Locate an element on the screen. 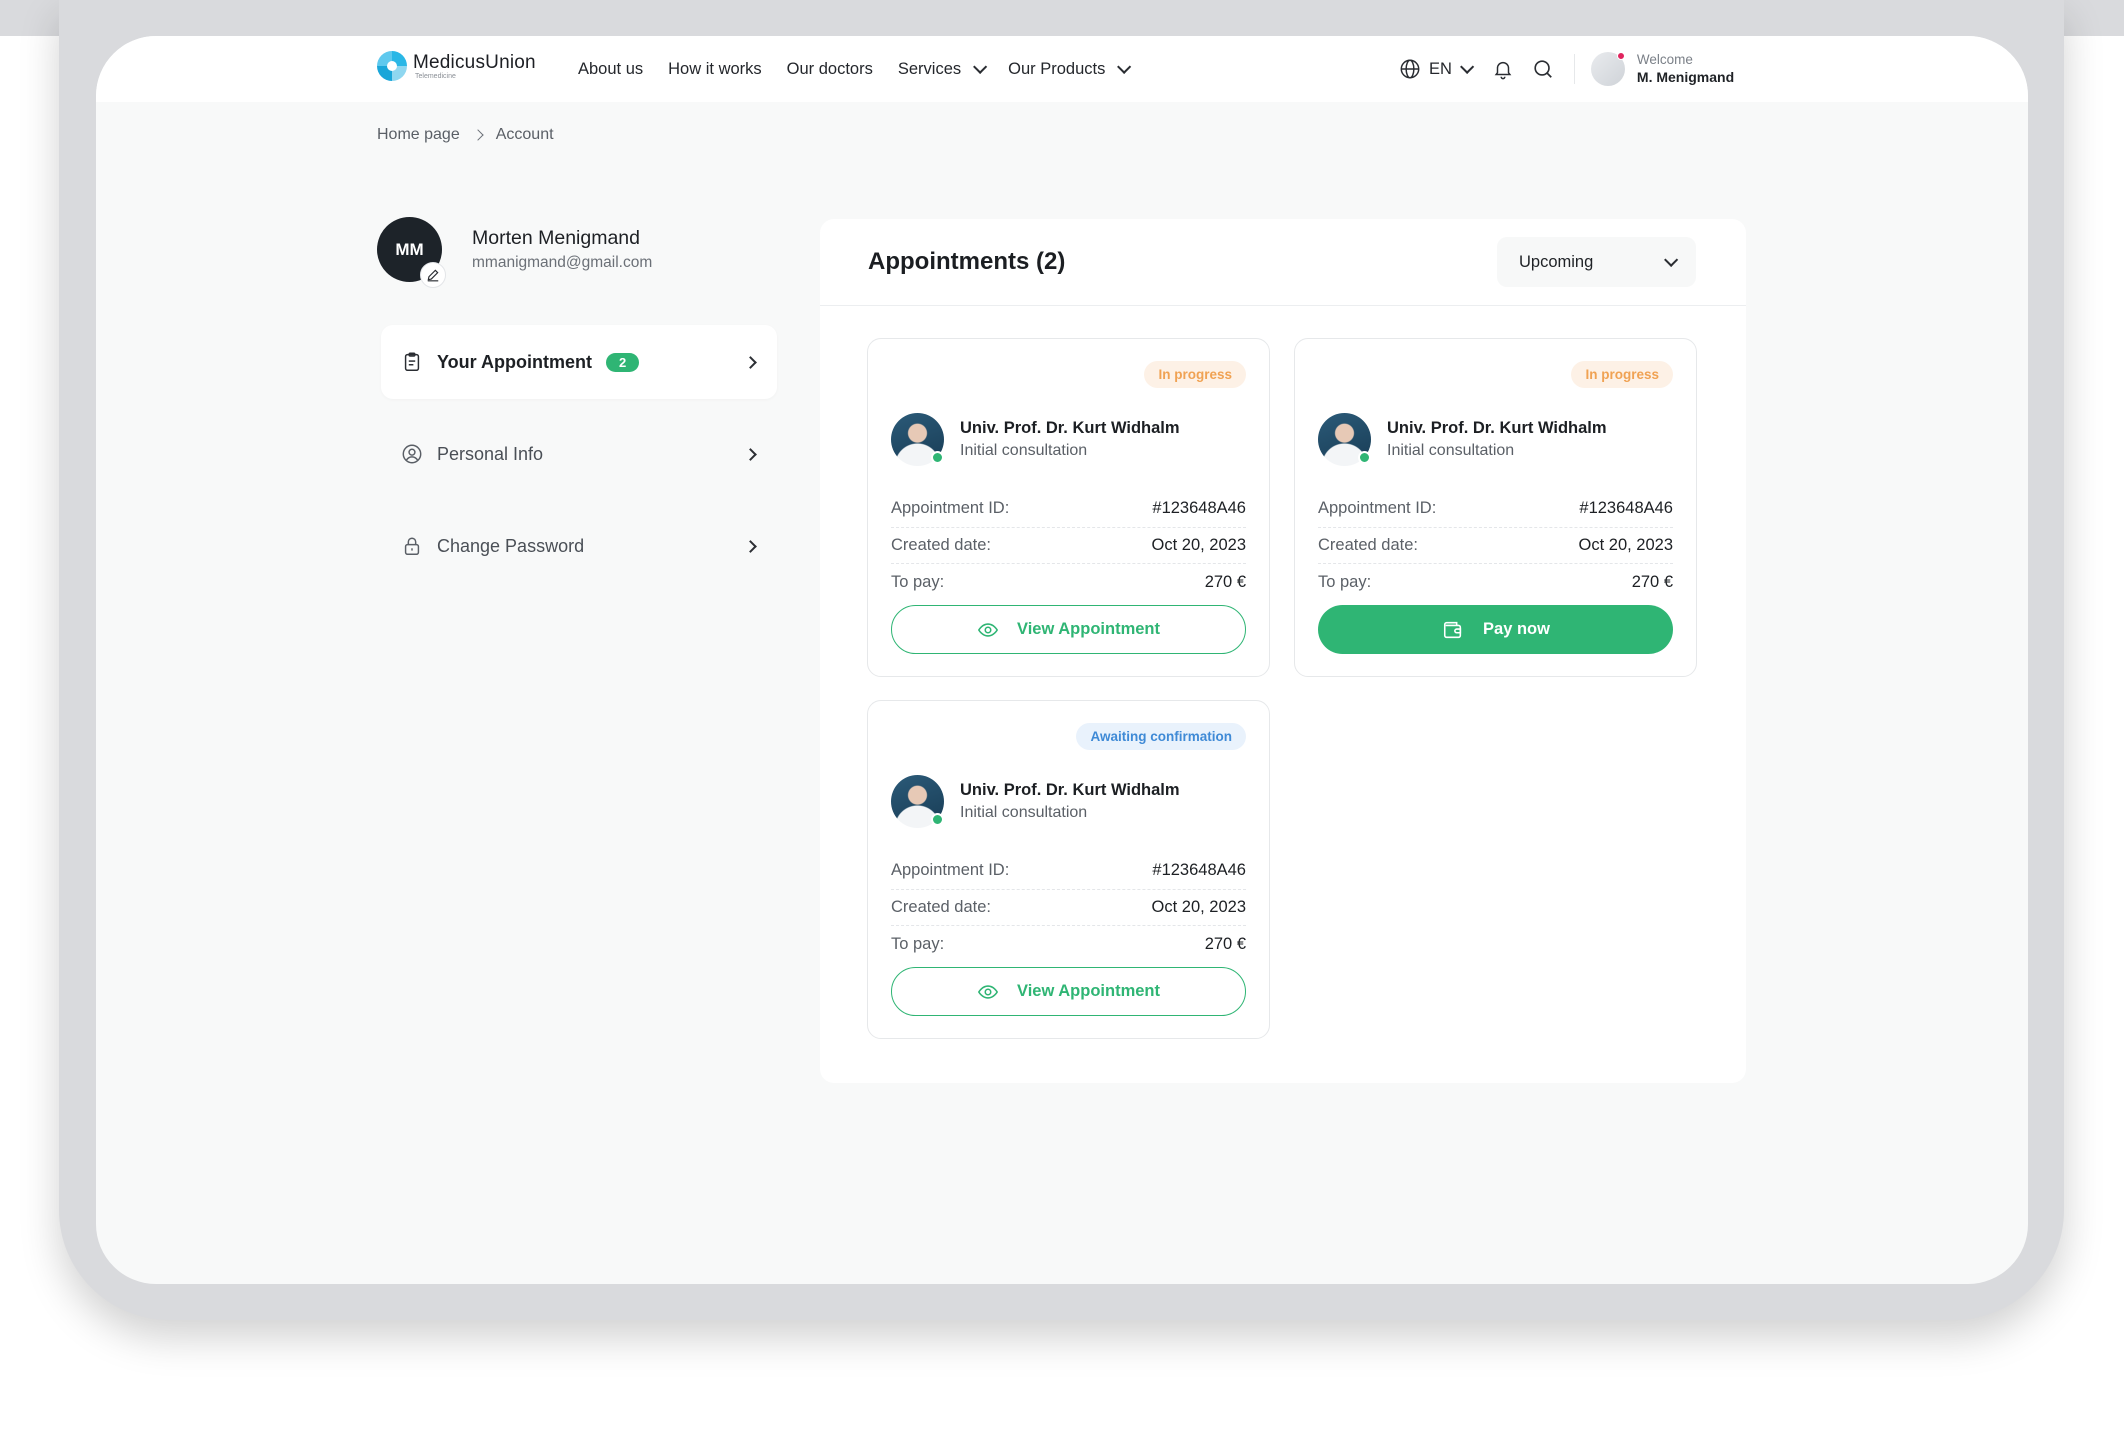 This screenshot has width=2124, height=1440. nav-services: Services is located at coordinates (942, 69).